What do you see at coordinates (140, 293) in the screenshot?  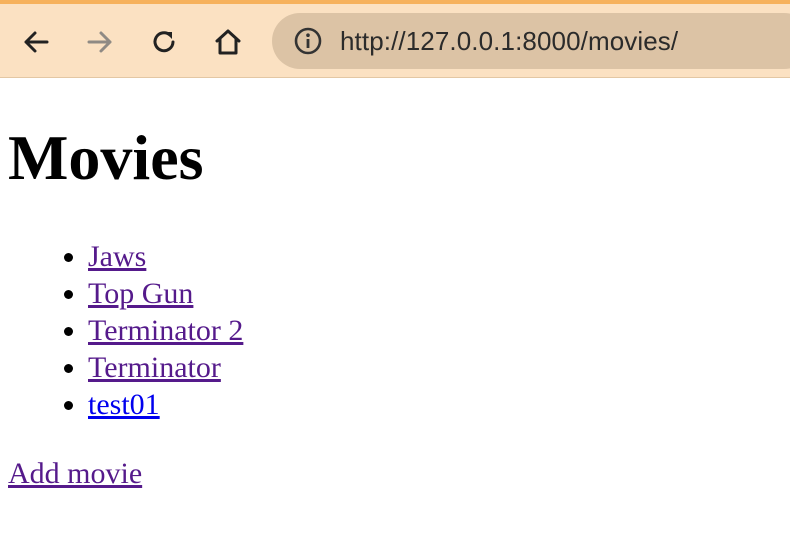 I see `movie-link-top-gun: Top Gun` at bounding box center [140, 293].